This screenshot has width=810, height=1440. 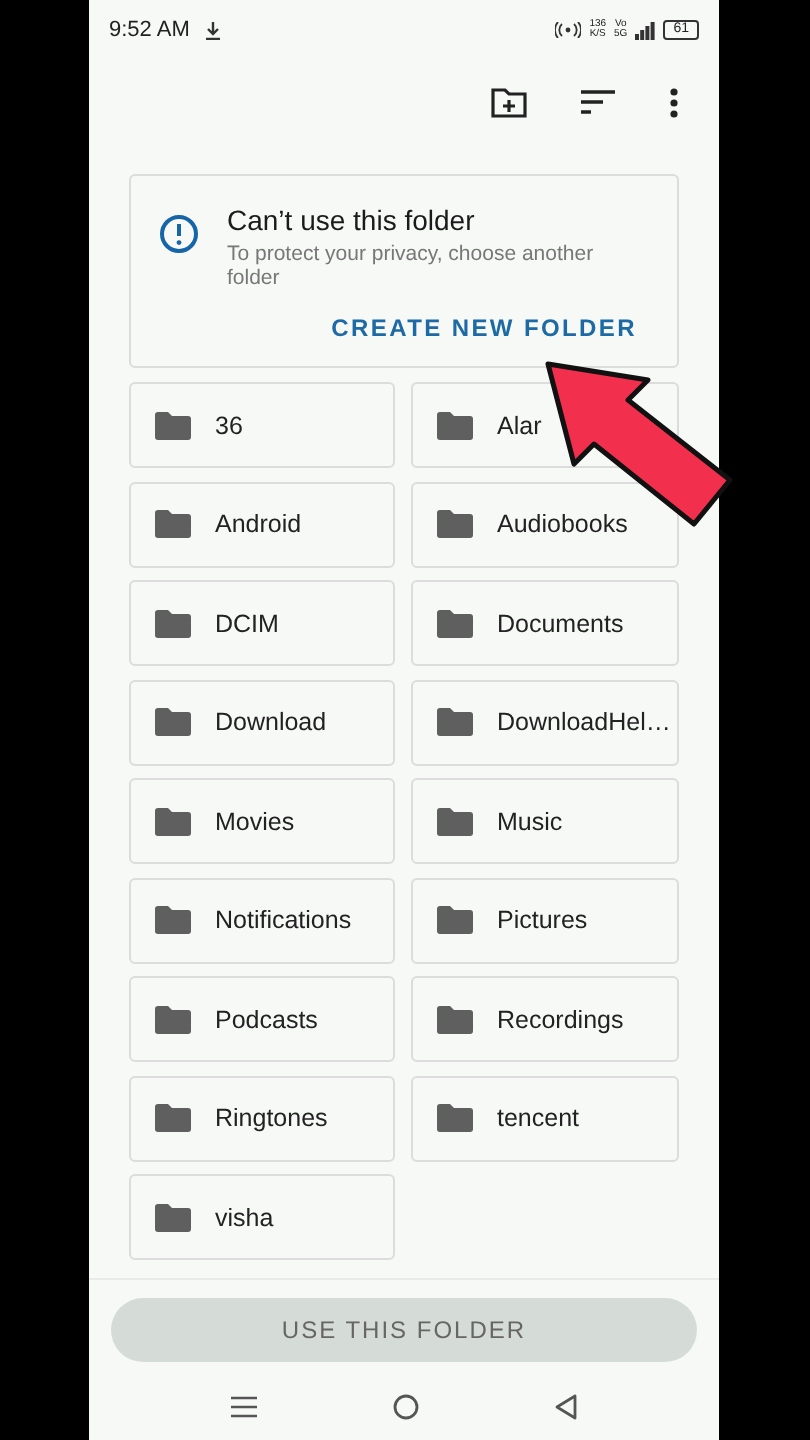 I want to click on home-icon, so click(x=406, y=1406).